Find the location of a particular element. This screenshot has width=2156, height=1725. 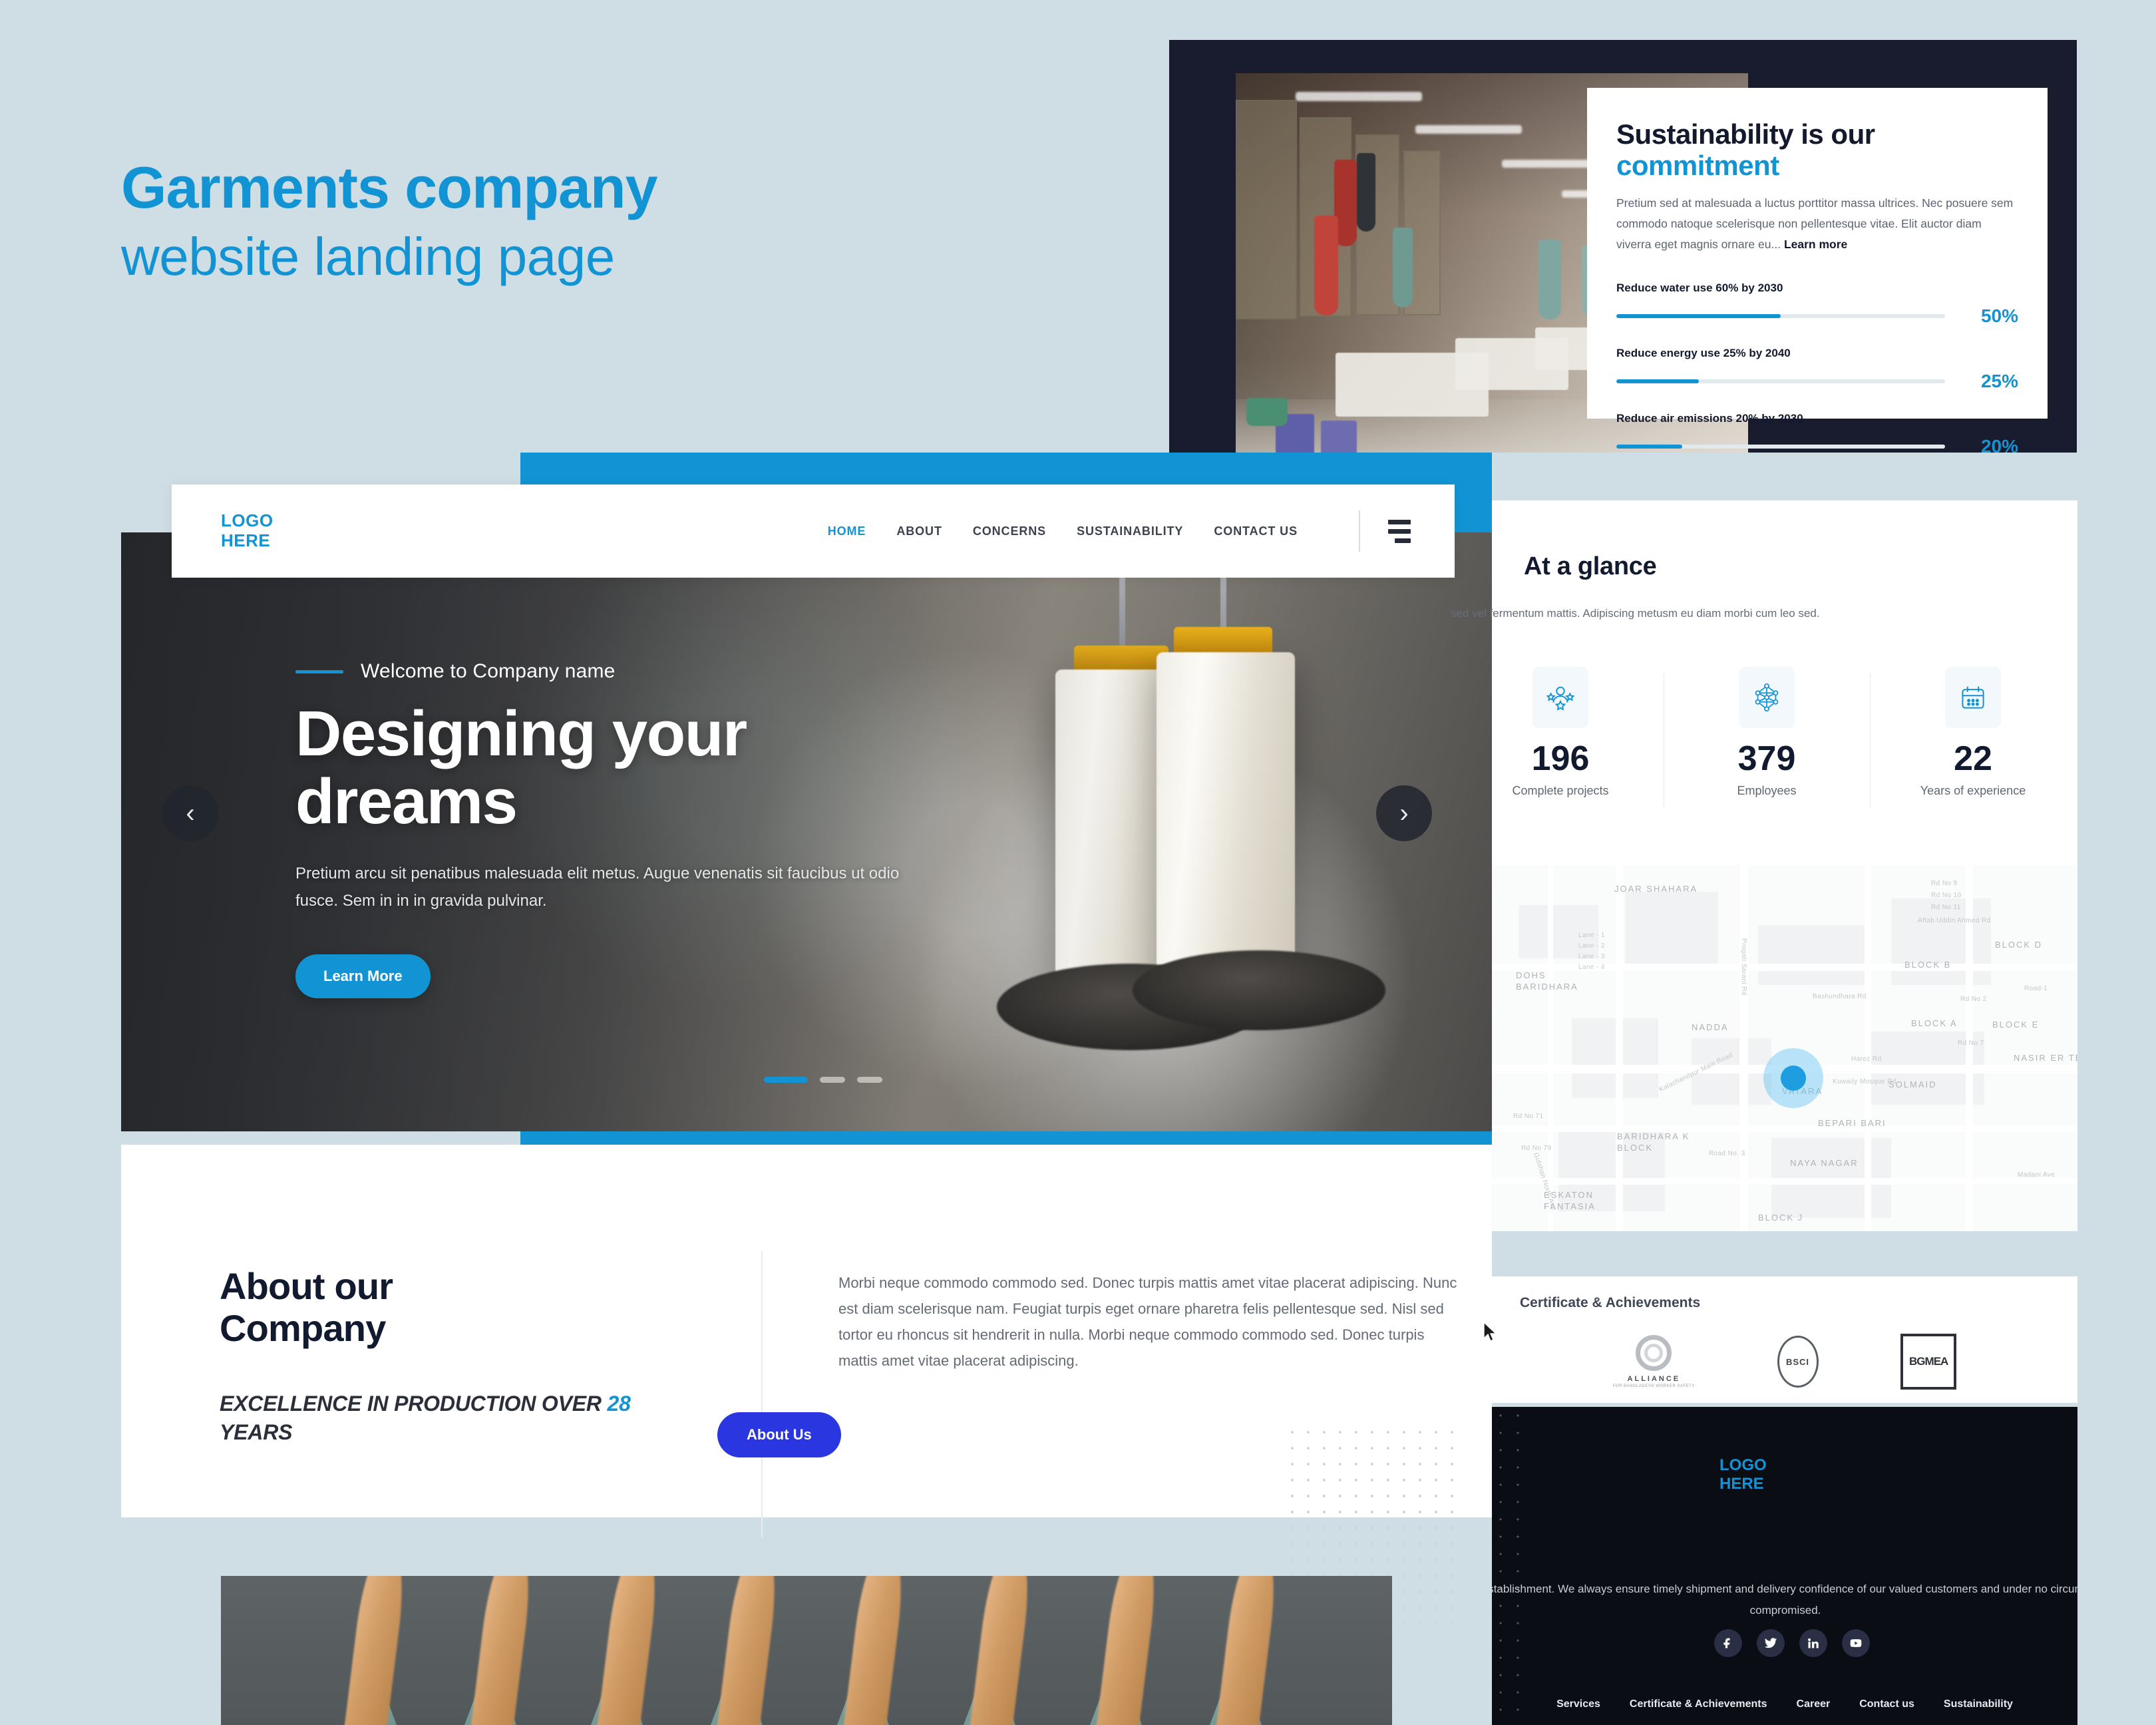

calendar-icon is located at coordinates (1973, 697).